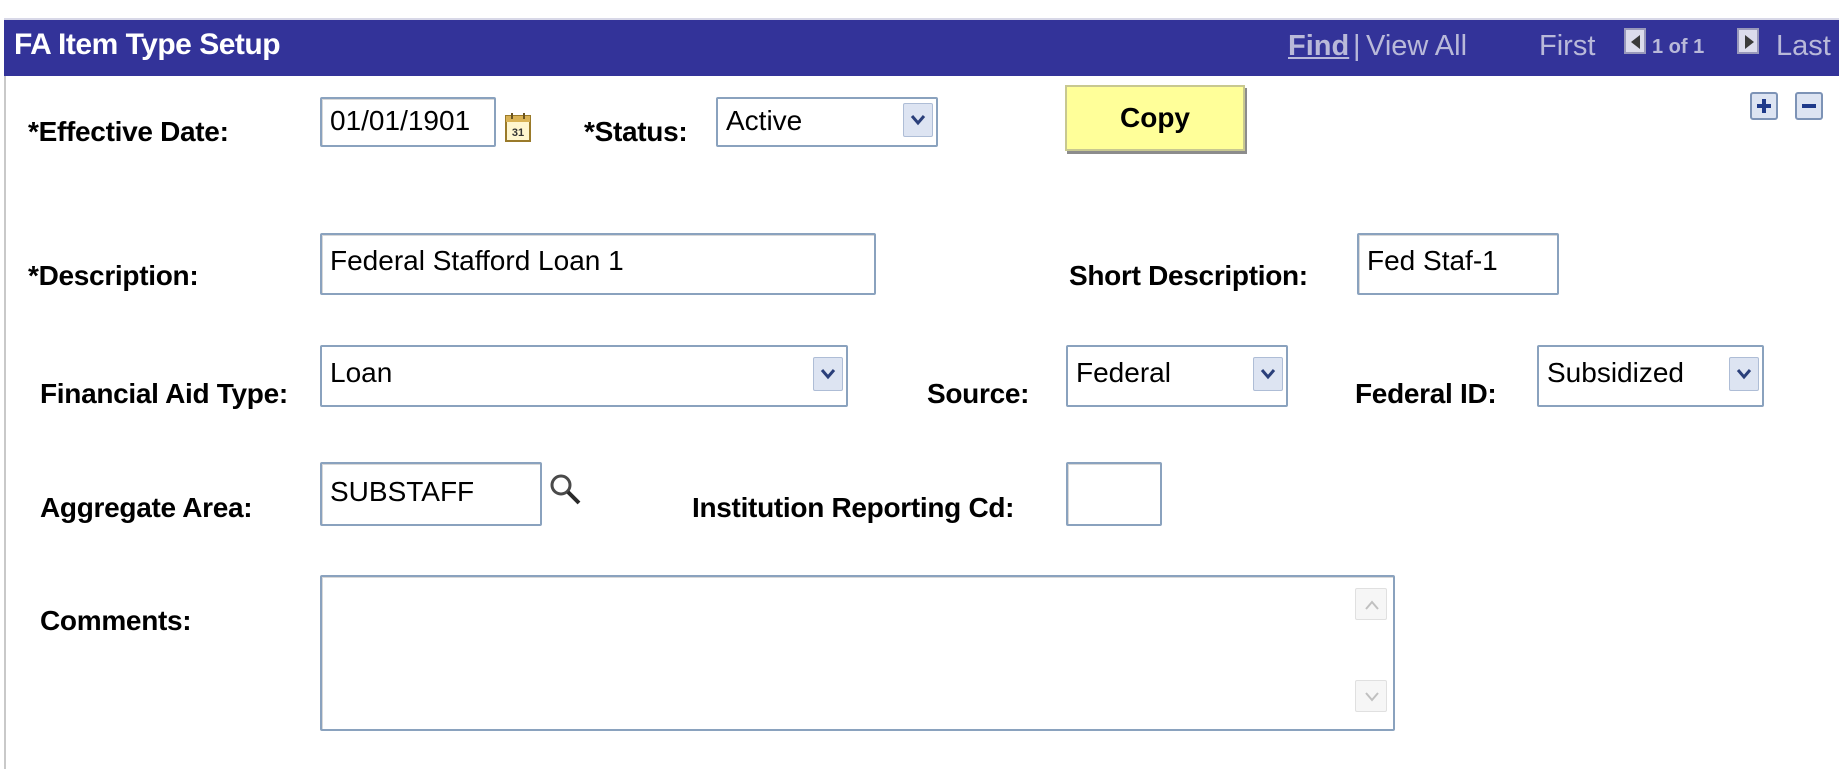 The width and height of the screenshot is (1839, 769). Describe the element at coordinates (164, 393) in the screenshot. I see `financial-aid-type-label: Financial Aid Type:` at that location.